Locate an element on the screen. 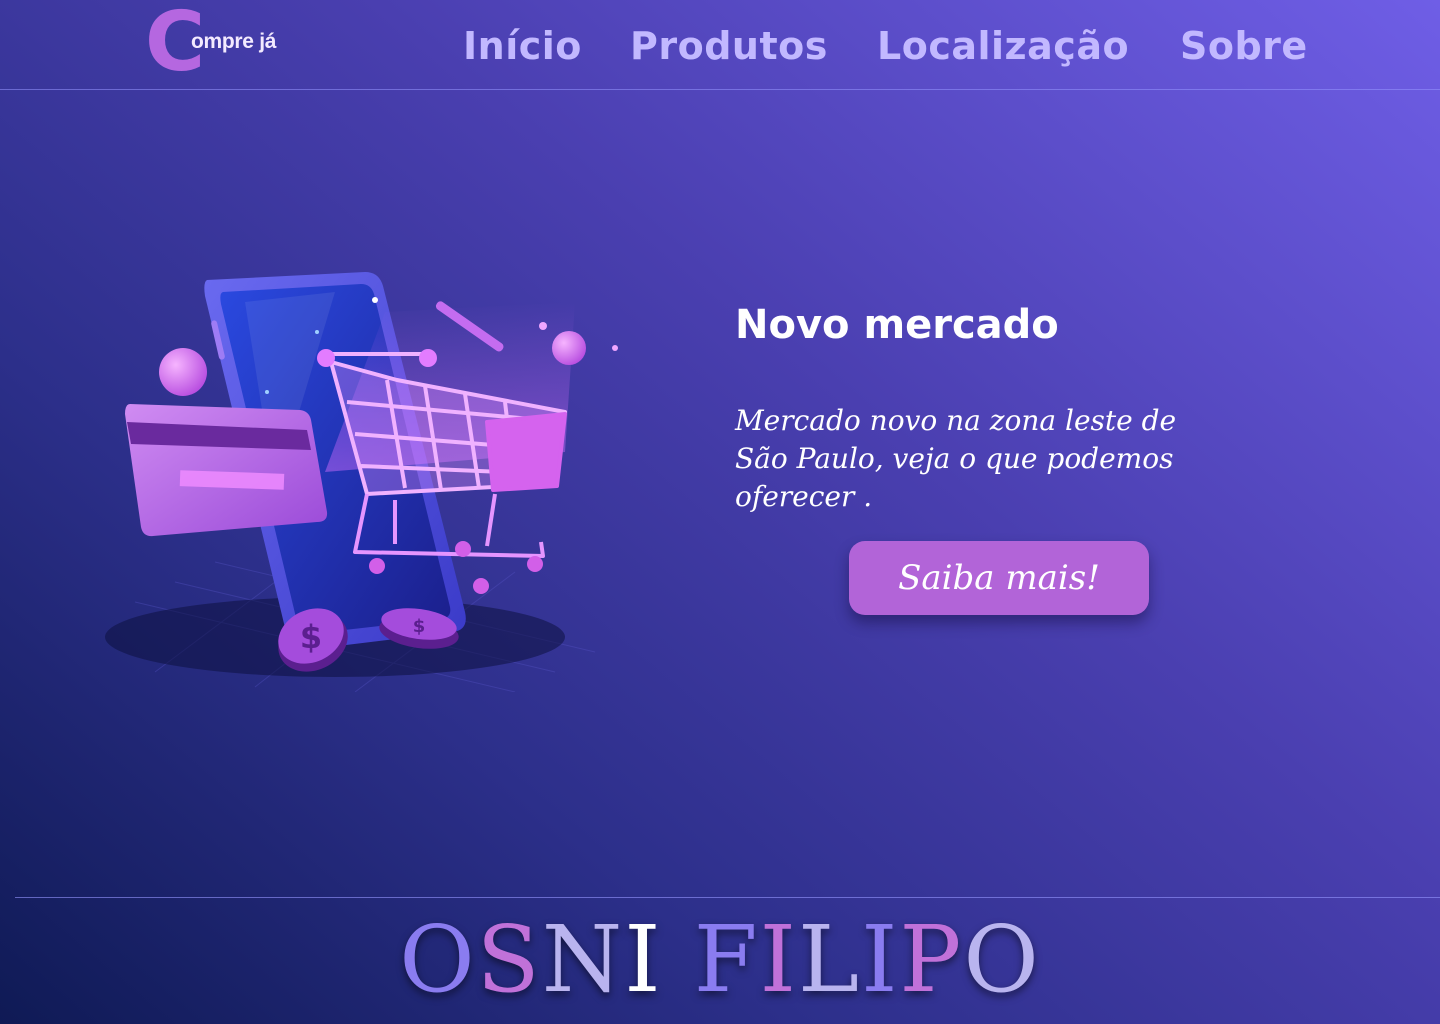 The image size is (1440, 1024). footer-signature: OSNI FILIPO is located at coordinates (720, 960).